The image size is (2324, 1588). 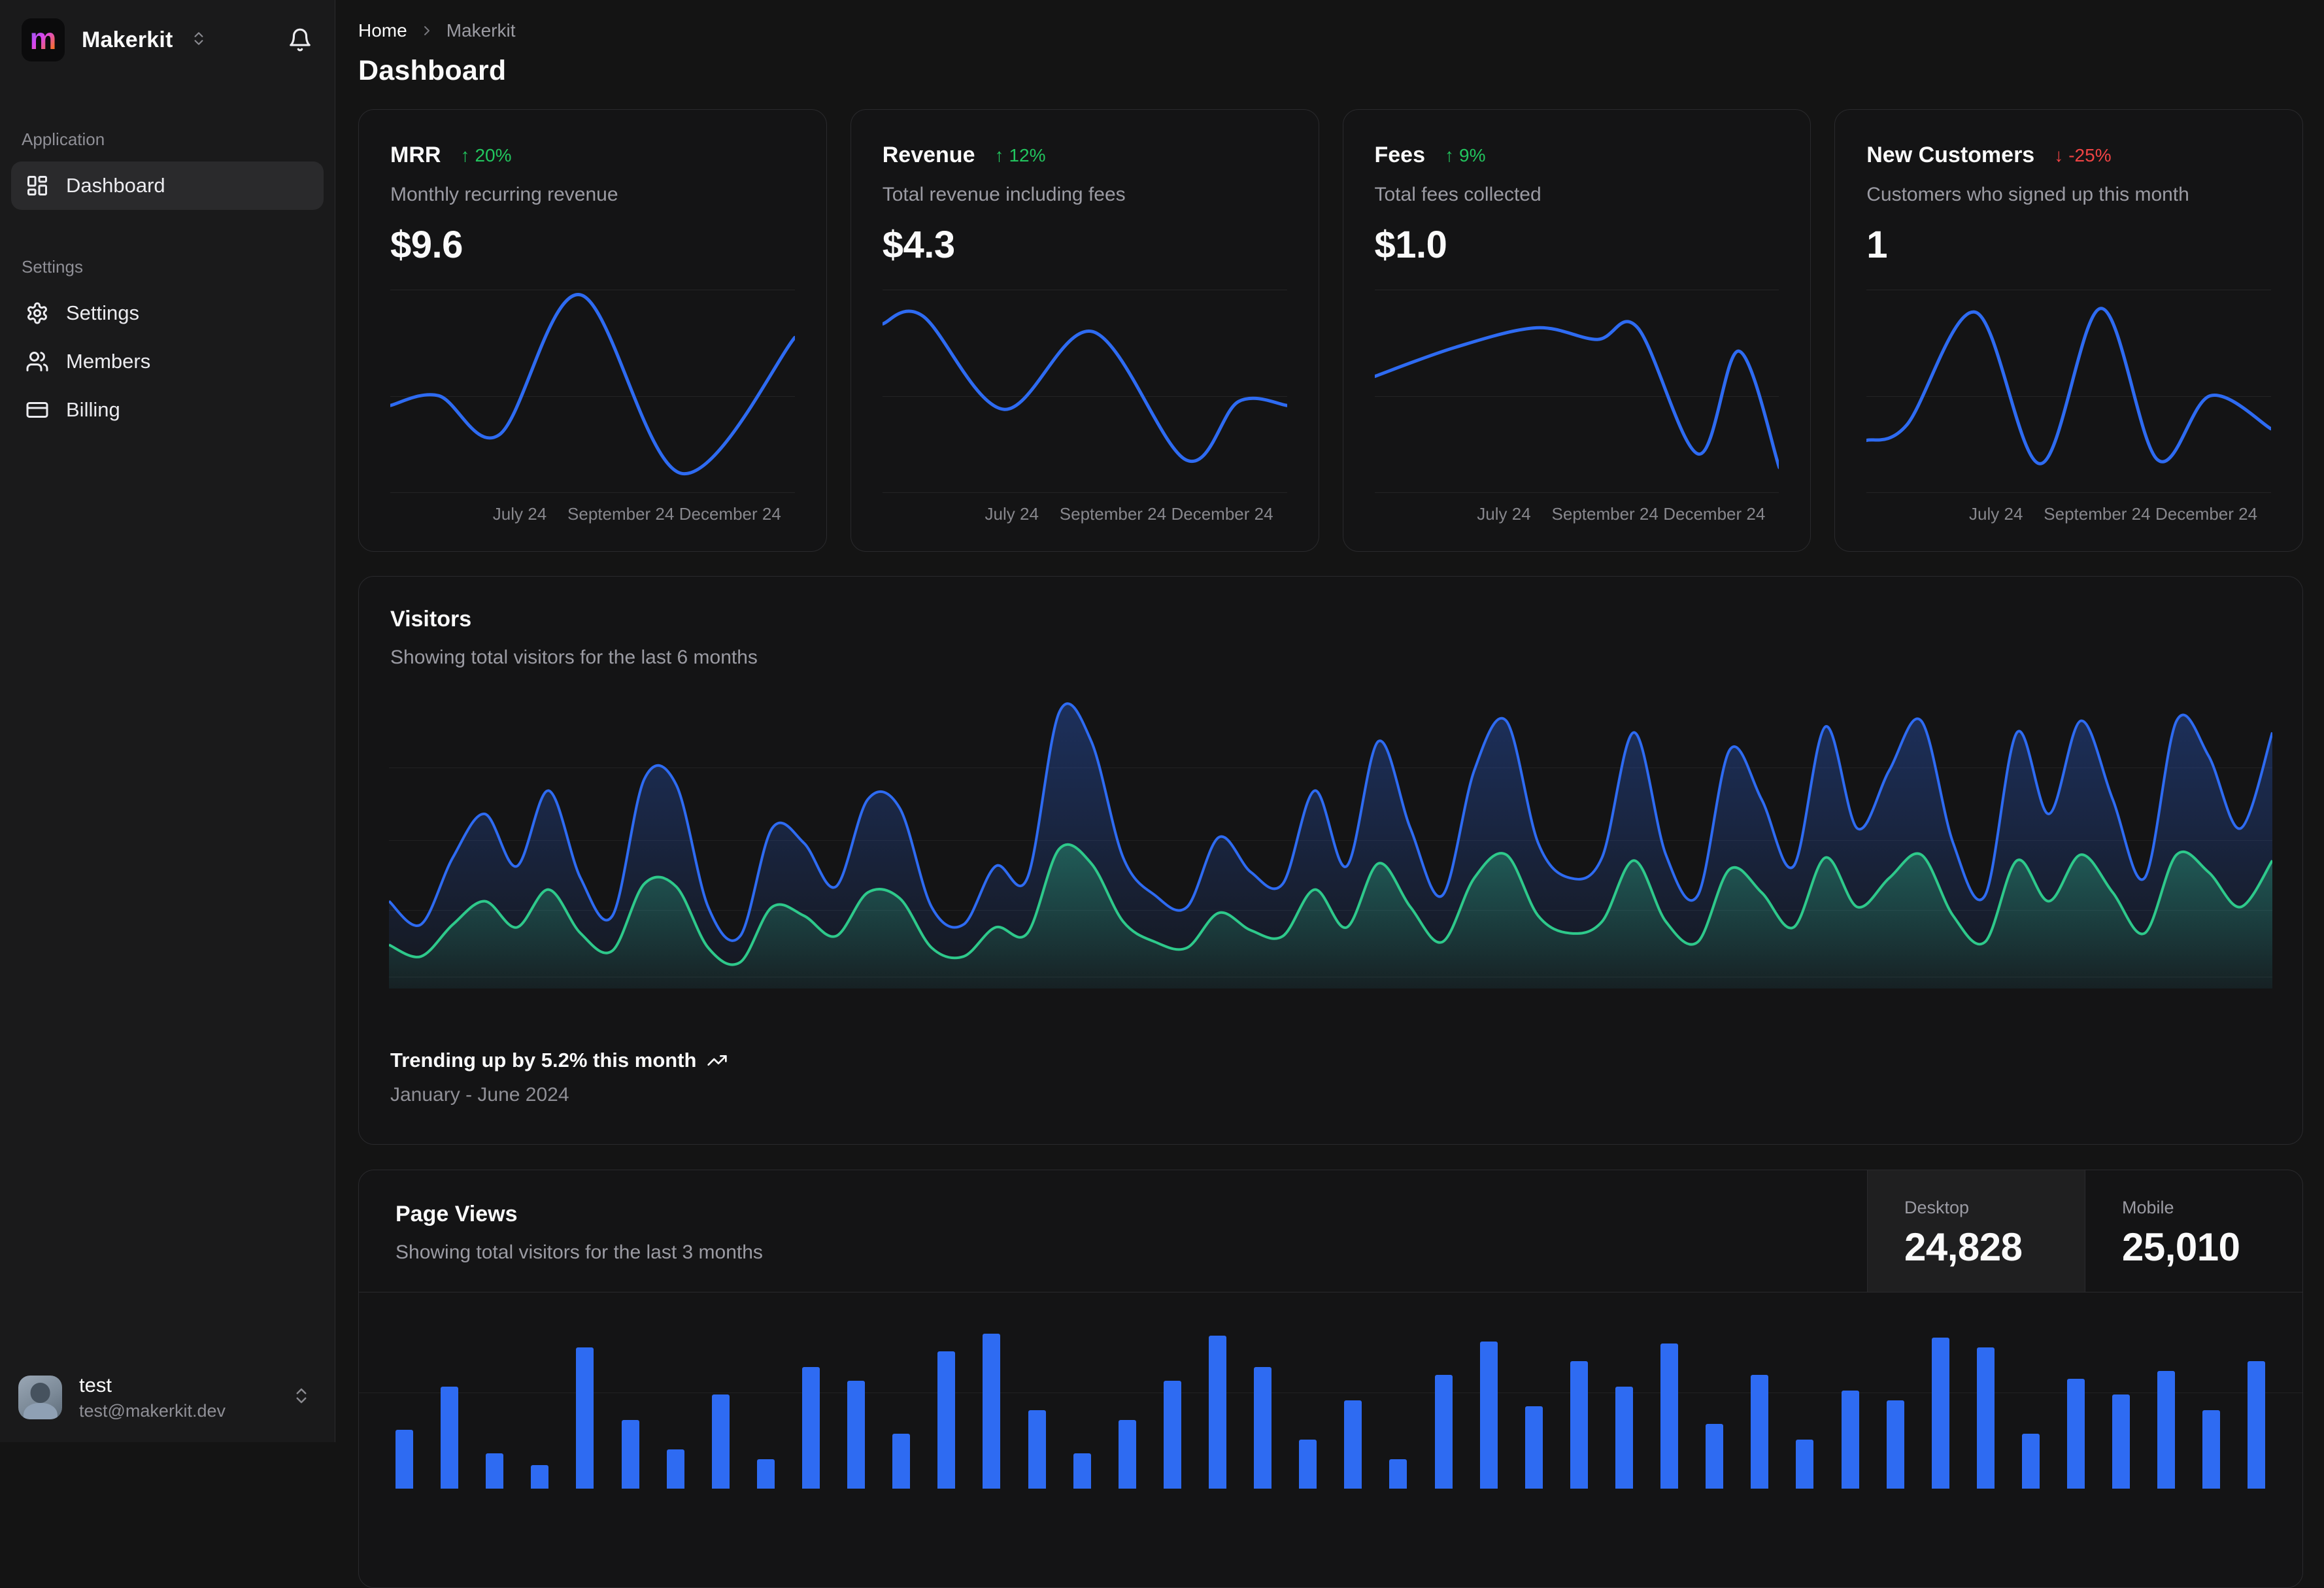 What do you see at coordinates (543, 1060) in the screenshot?
I see `trend-note: Trending up by 5.2% this month` at bounding box center [543, 1060].